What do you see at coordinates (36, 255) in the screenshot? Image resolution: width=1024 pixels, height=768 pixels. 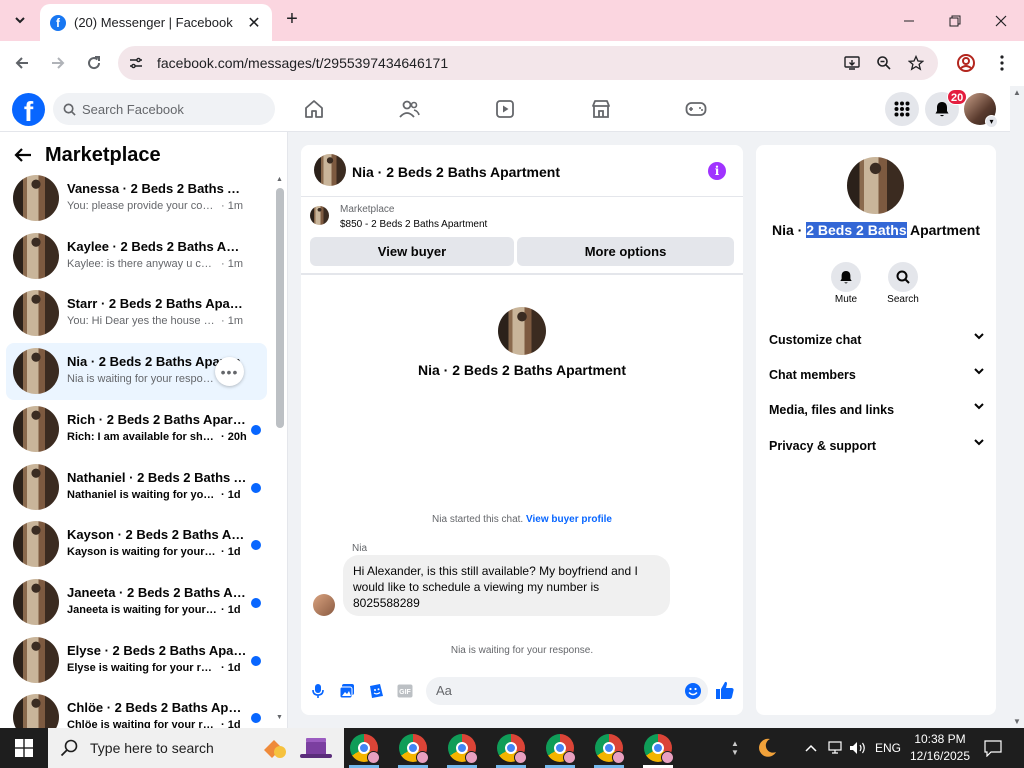 I see `conversation-thumbnail` at bounding box center [36, 255].